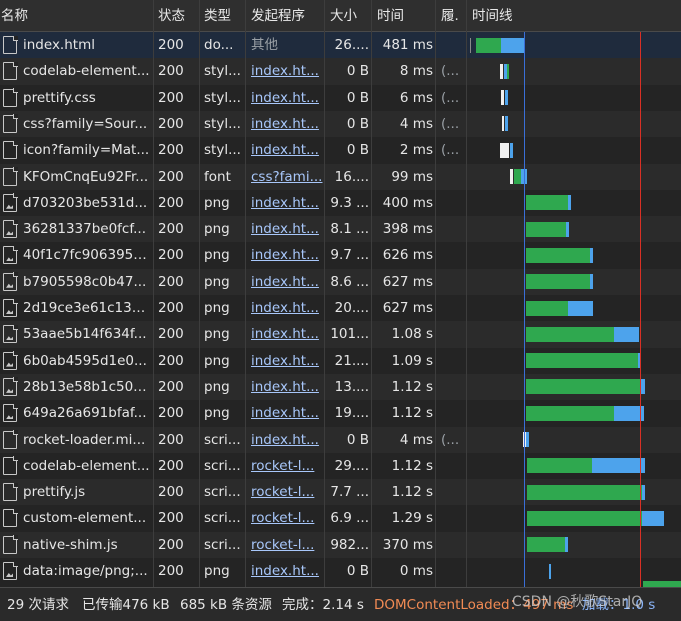  Describe the element at coordinates (350, 16) in the screenshot. I see `column-header-size: 大小` at that location.